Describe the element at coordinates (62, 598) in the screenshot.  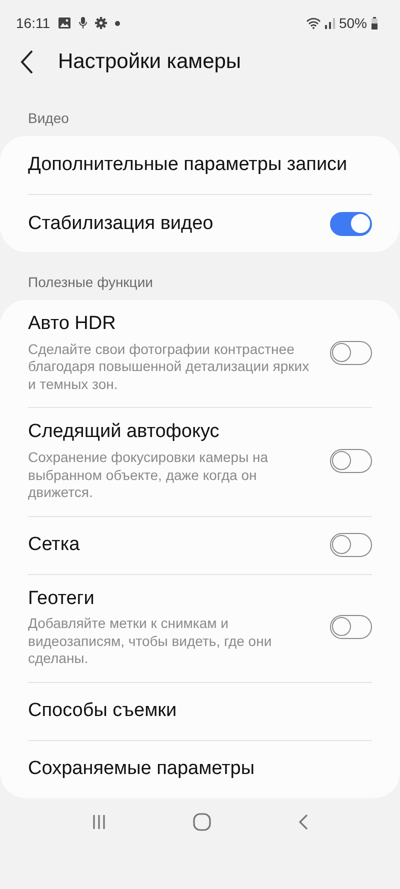
I see `setting-title: Геотеги` at that location.